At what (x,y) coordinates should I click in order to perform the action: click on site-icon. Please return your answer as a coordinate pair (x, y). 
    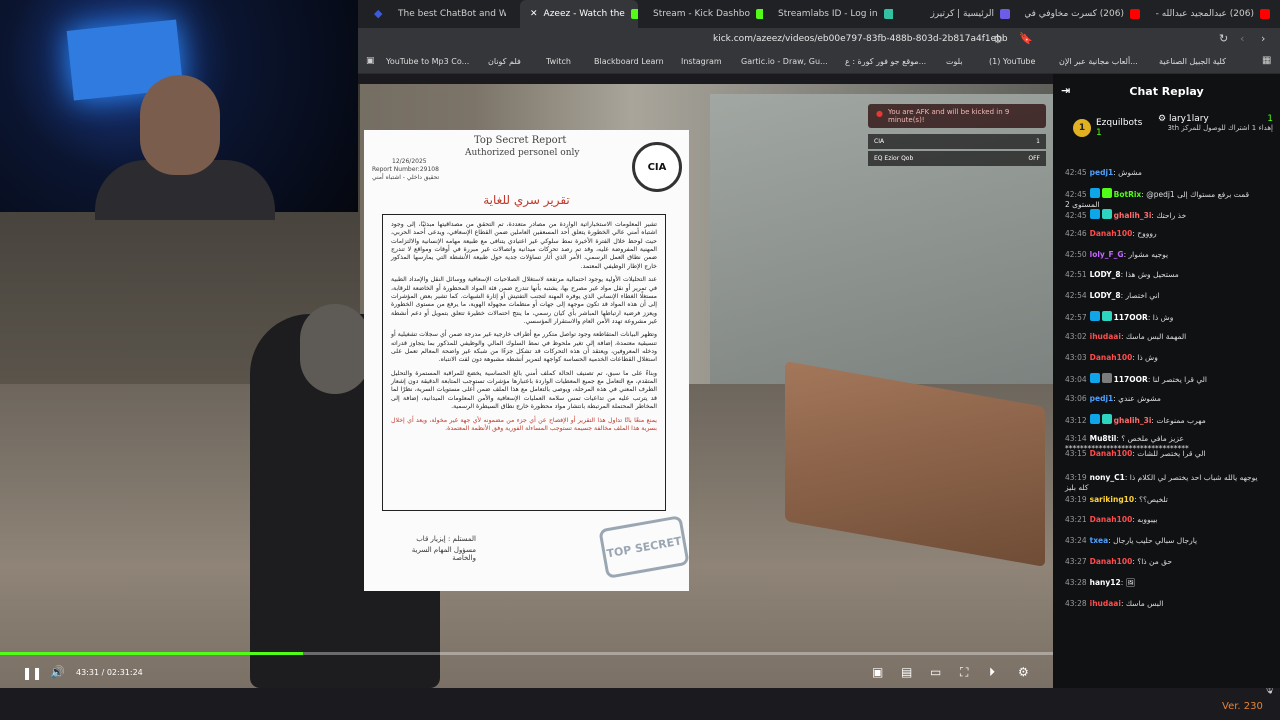
    Looking at the image, I should click on (1005, 14).